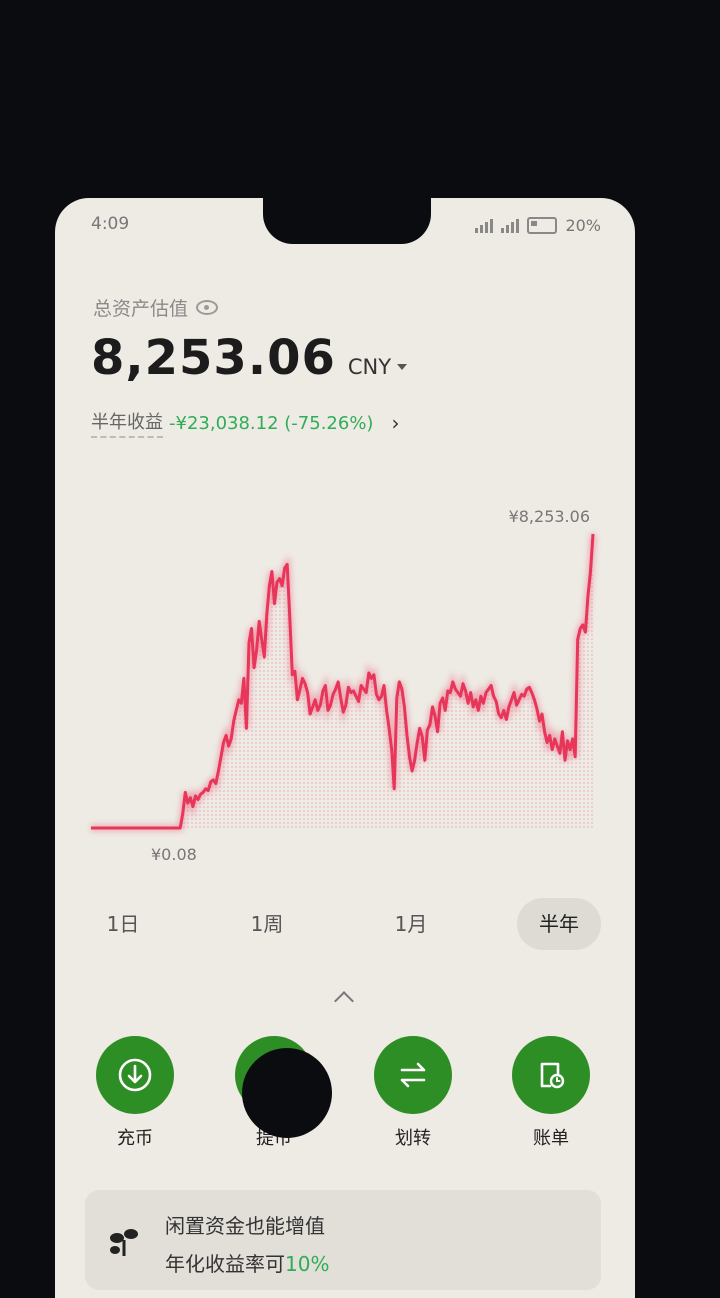 Image resolution: width=720 pixels, height=1298 pixels. I want to click on deposit-label: 充币, so click(135, 1138).